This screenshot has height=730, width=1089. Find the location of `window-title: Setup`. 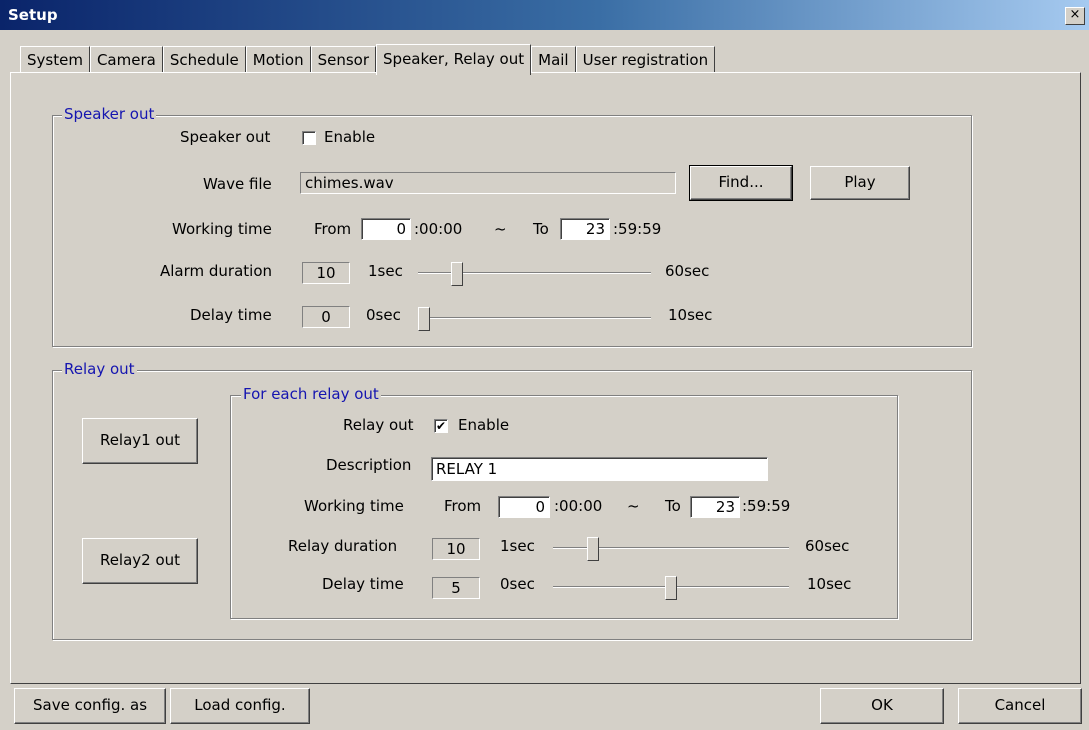

window-title: Setup is located at coordinates (33, 15).